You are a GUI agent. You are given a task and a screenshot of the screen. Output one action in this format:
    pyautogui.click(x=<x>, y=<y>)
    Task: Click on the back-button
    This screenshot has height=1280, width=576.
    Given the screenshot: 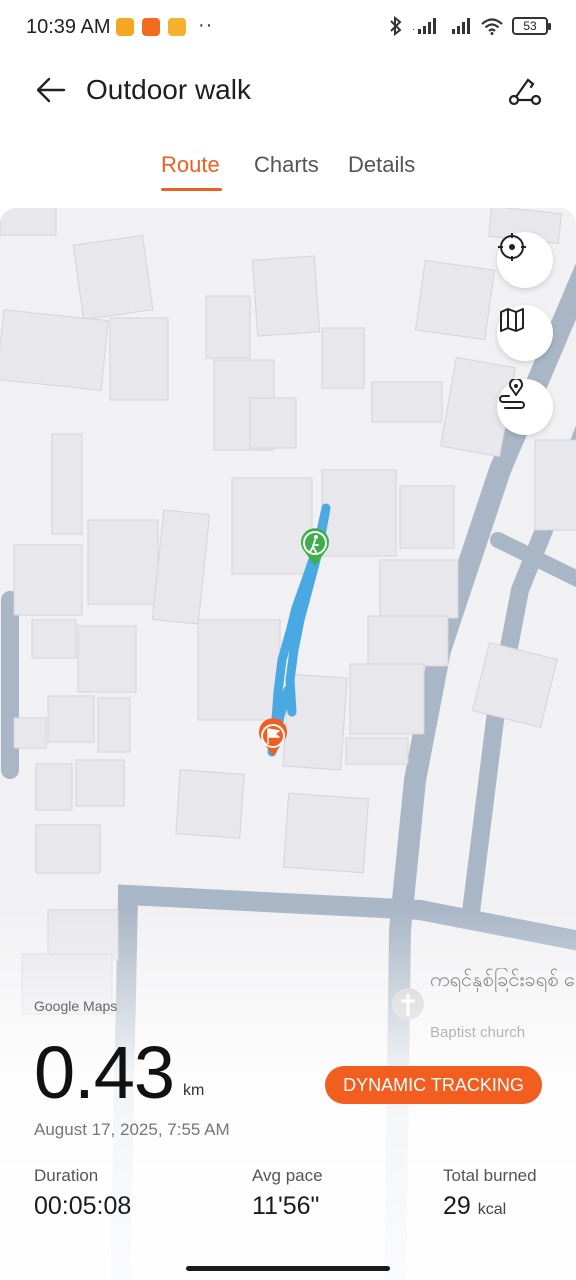 What is the action you would take?
    pyautogui.click(x=50, y=90)
    